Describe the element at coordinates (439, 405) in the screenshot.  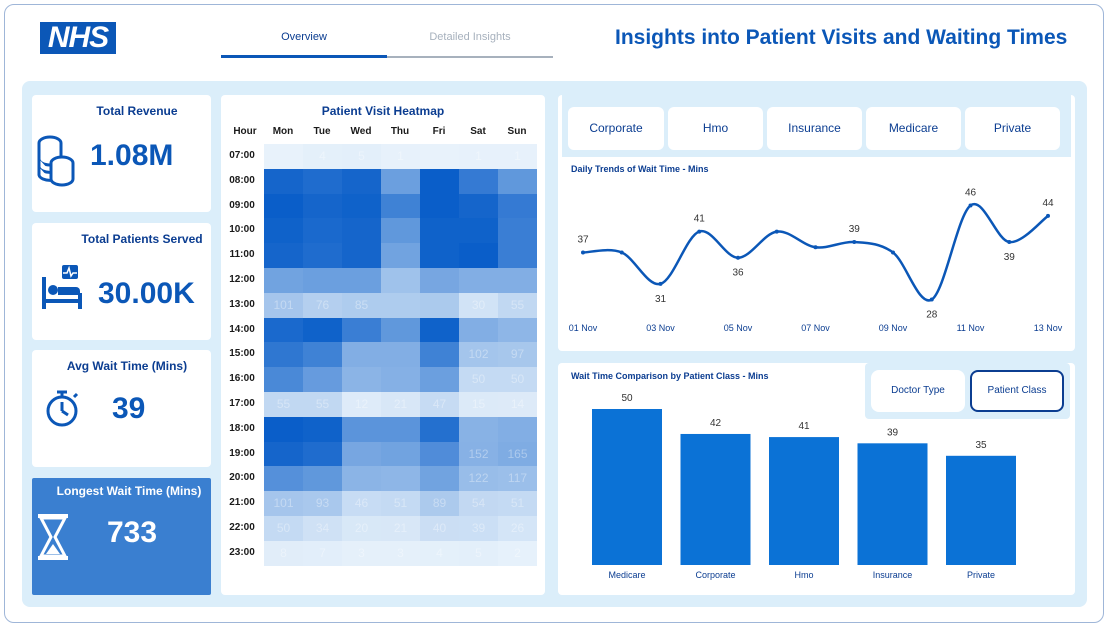
I see `heatmap-cell: 47` at that location.